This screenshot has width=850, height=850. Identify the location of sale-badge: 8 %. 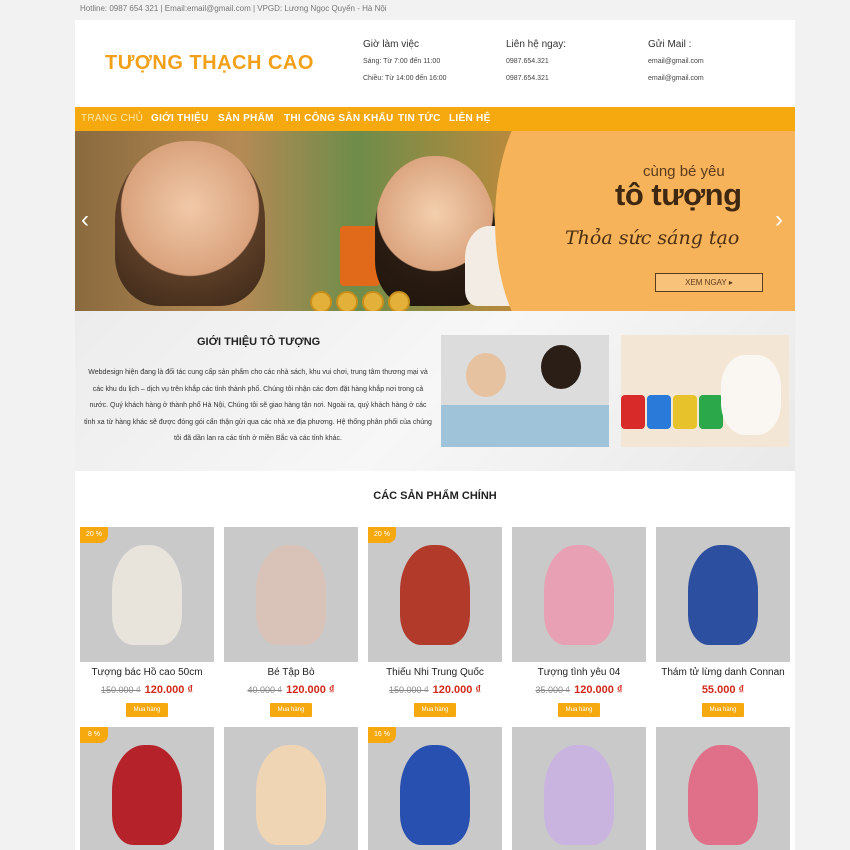
(94, 735).